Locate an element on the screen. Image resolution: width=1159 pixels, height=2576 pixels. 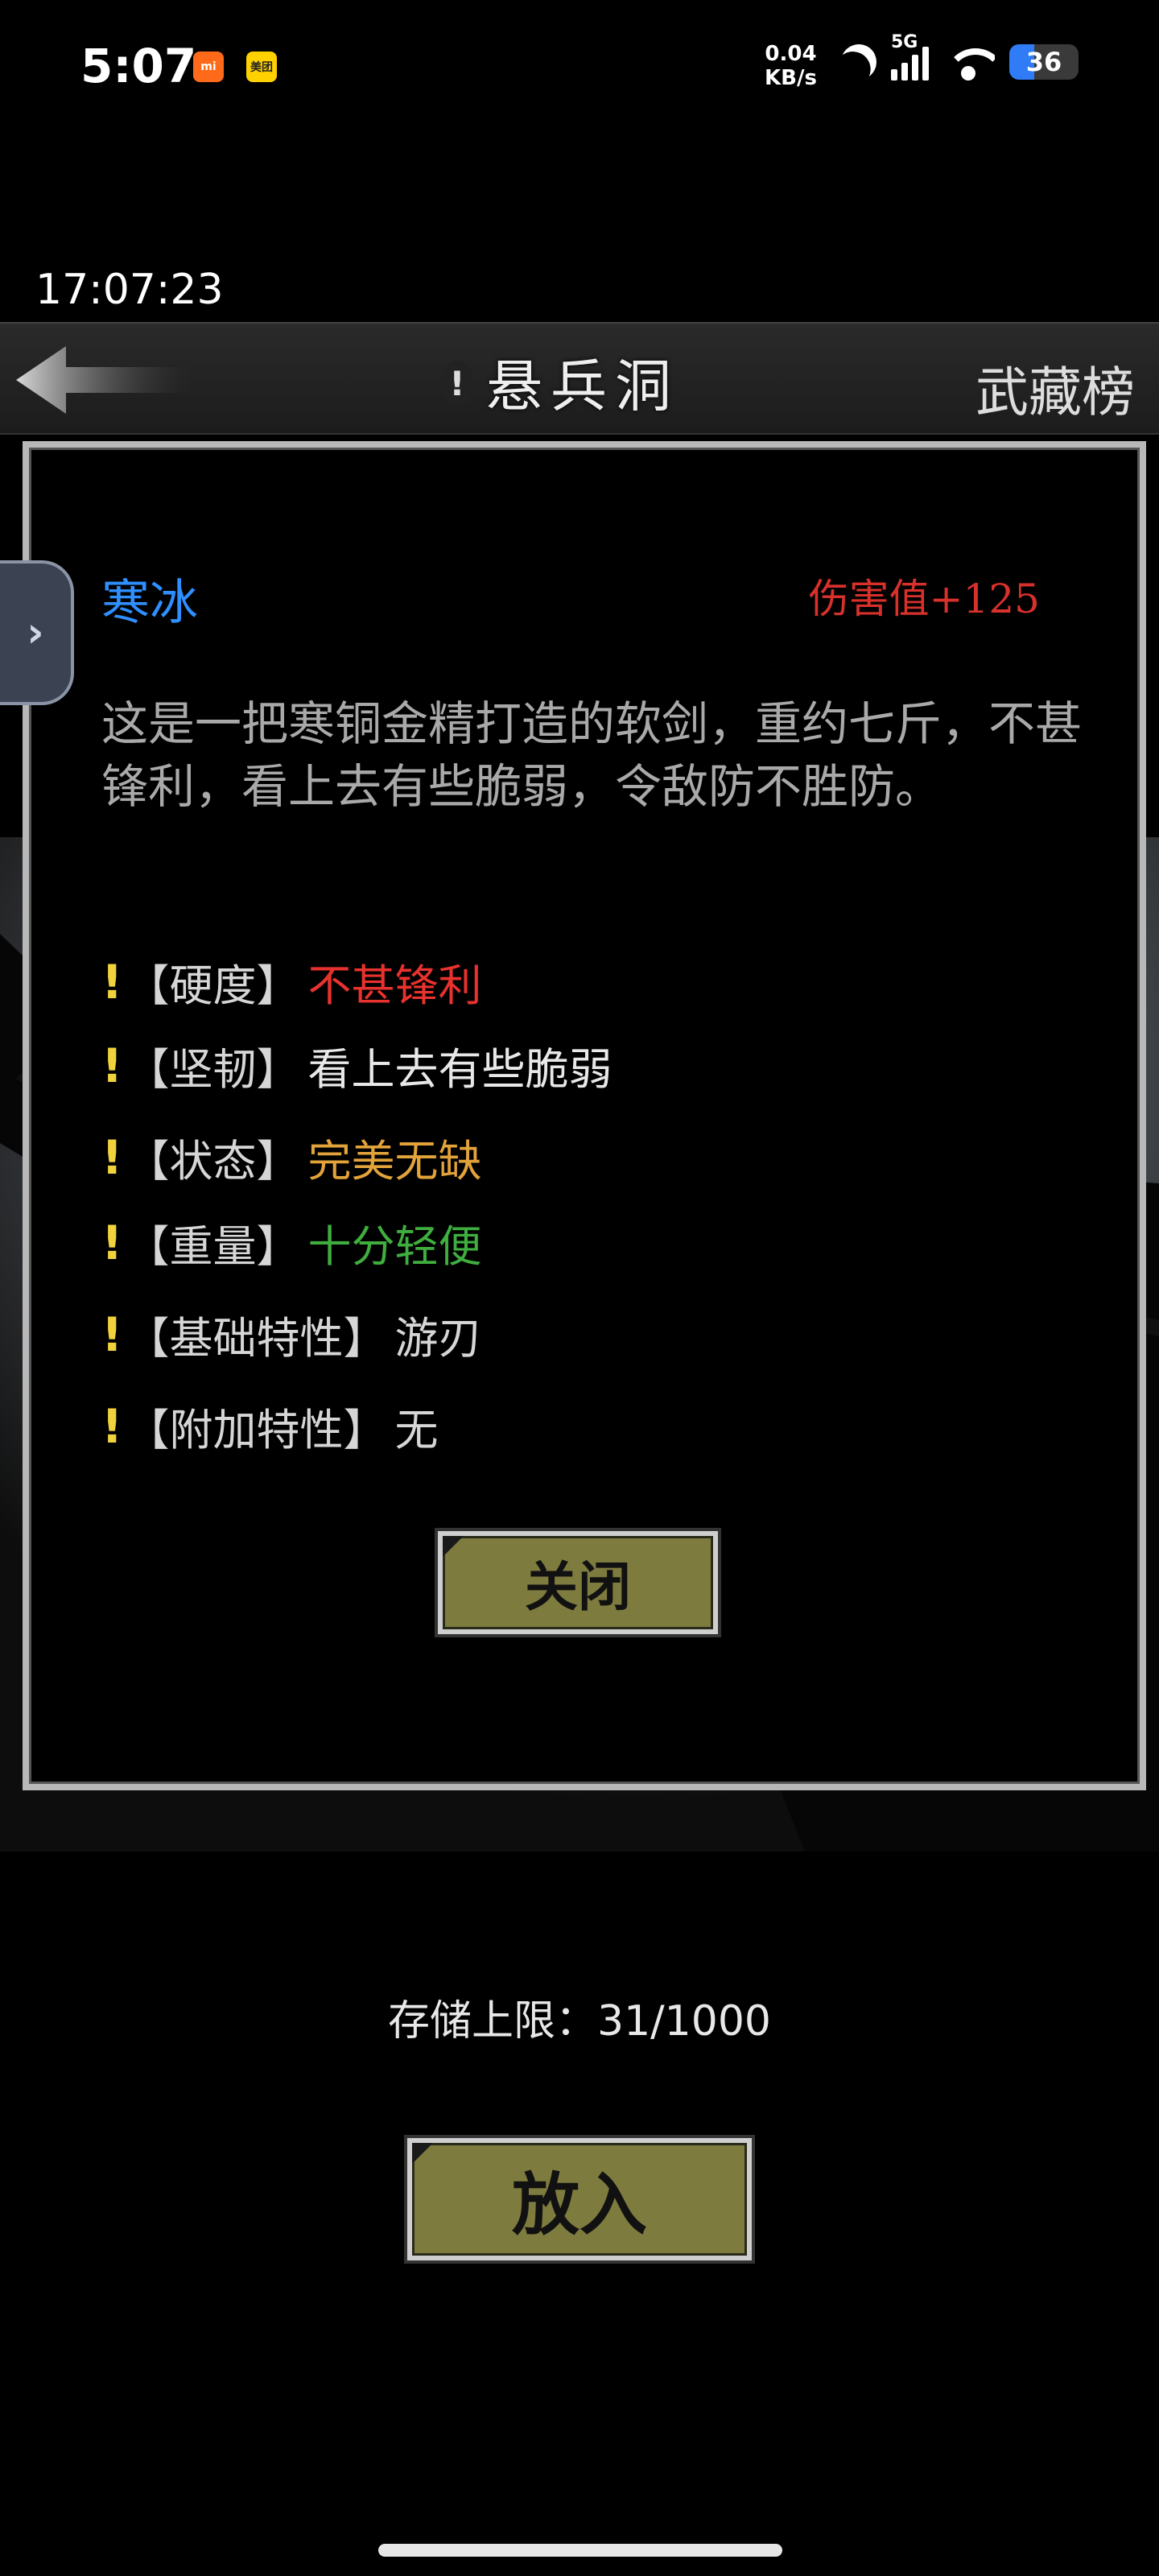
battery-icon: 36 is located at coordinates (1044, 62).